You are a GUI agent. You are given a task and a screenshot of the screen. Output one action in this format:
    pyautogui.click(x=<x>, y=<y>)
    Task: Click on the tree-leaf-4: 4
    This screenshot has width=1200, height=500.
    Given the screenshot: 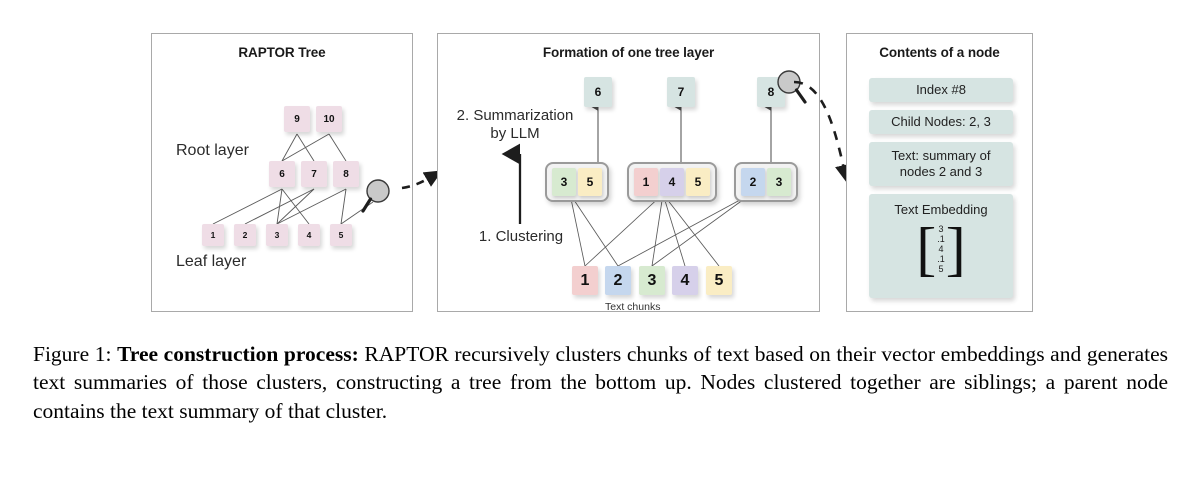 What is the action you would take?
    pyautogui.click(x=309, y=235)
    